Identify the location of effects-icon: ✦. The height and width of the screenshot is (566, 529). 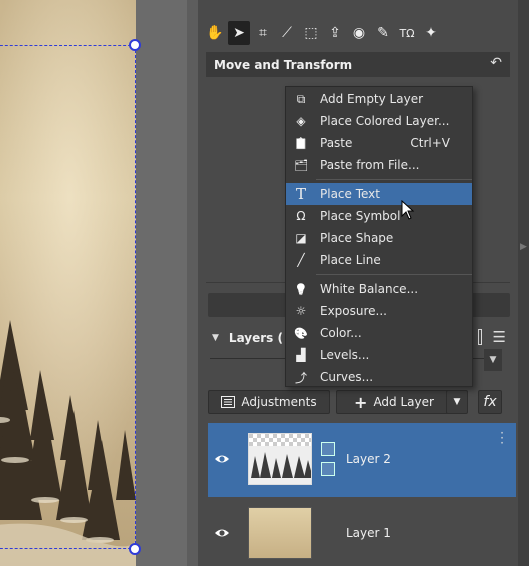
(431, 33).